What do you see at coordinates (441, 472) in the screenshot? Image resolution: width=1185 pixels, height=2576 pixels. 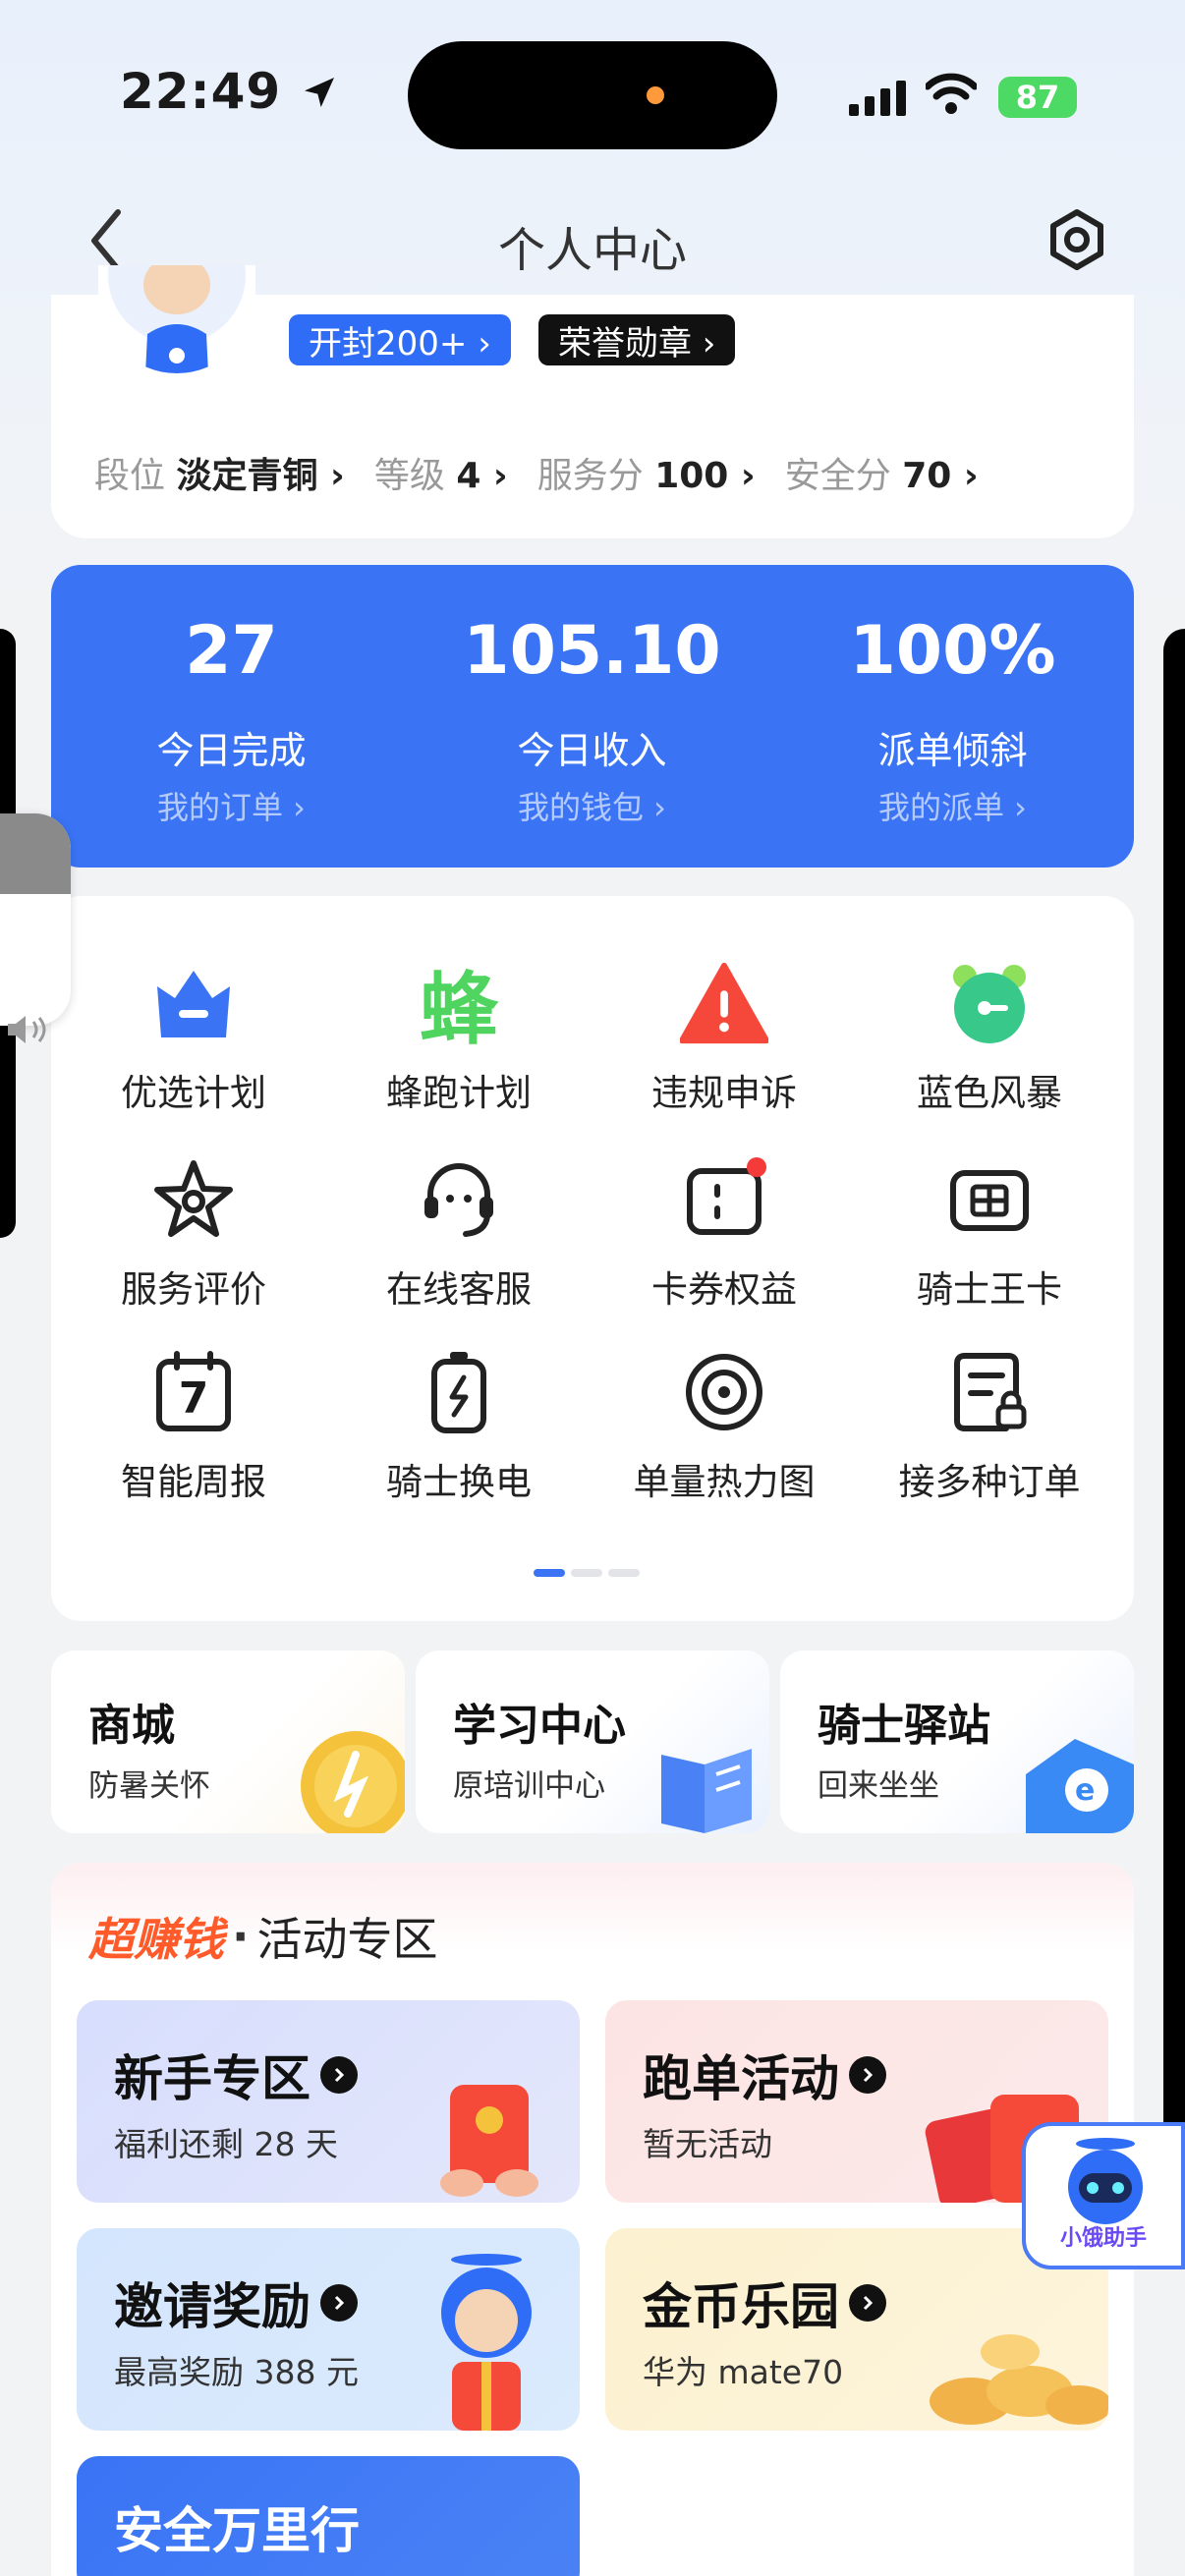 I see `stat-level: 等级 4 ›` at bounding box center [441, 472].